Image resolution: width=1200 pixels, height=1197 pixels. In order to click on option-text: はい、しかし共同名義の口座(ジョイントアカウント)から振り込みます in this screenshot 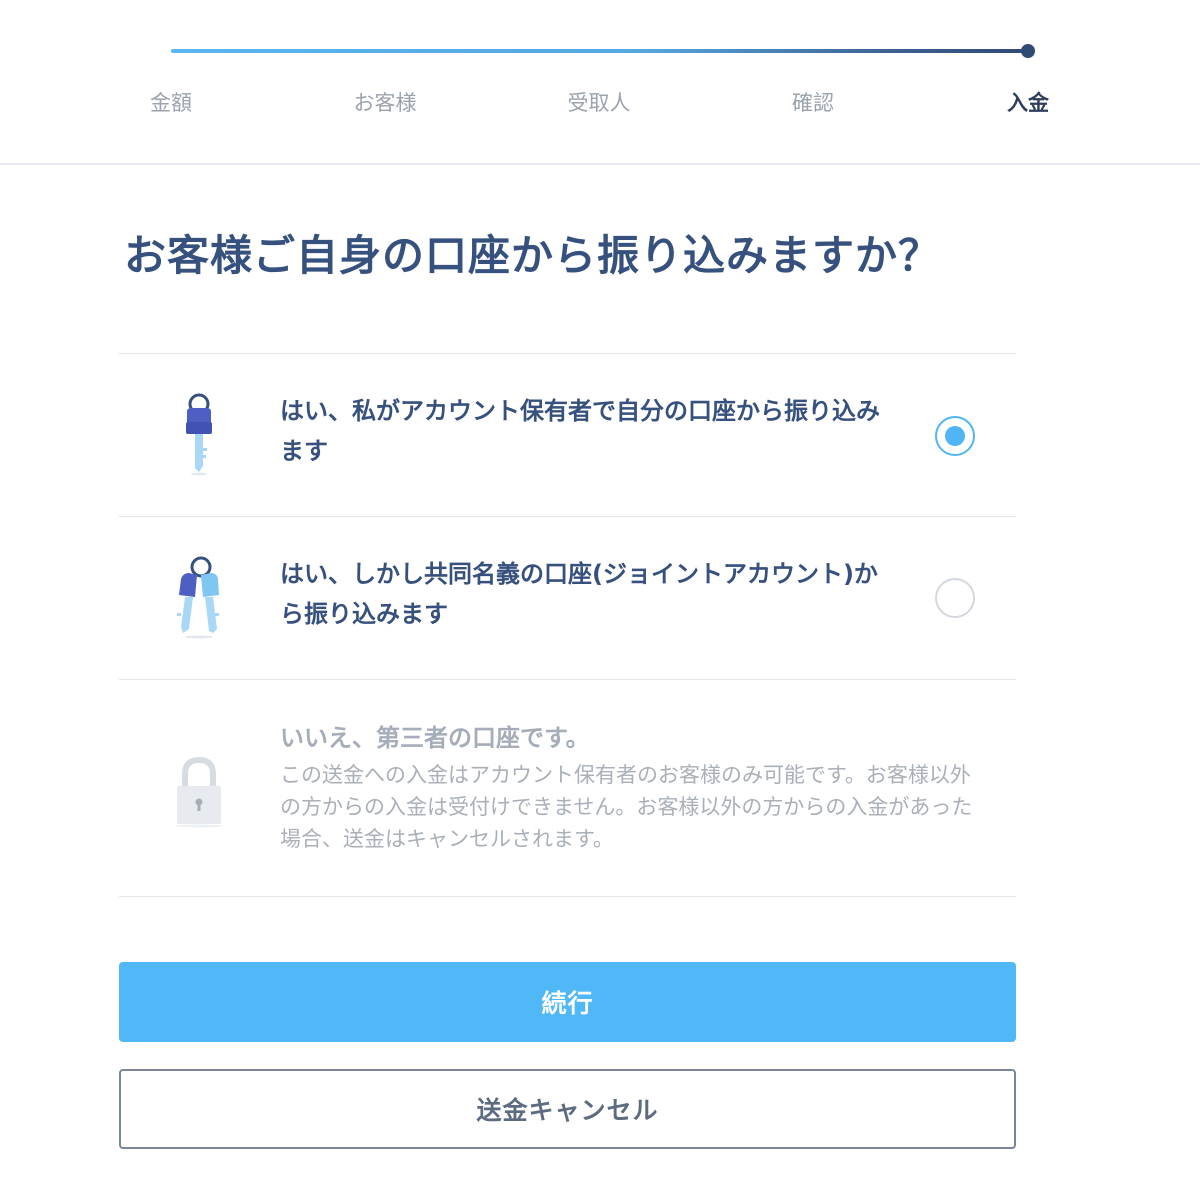, I will do `click(590, 594)`.